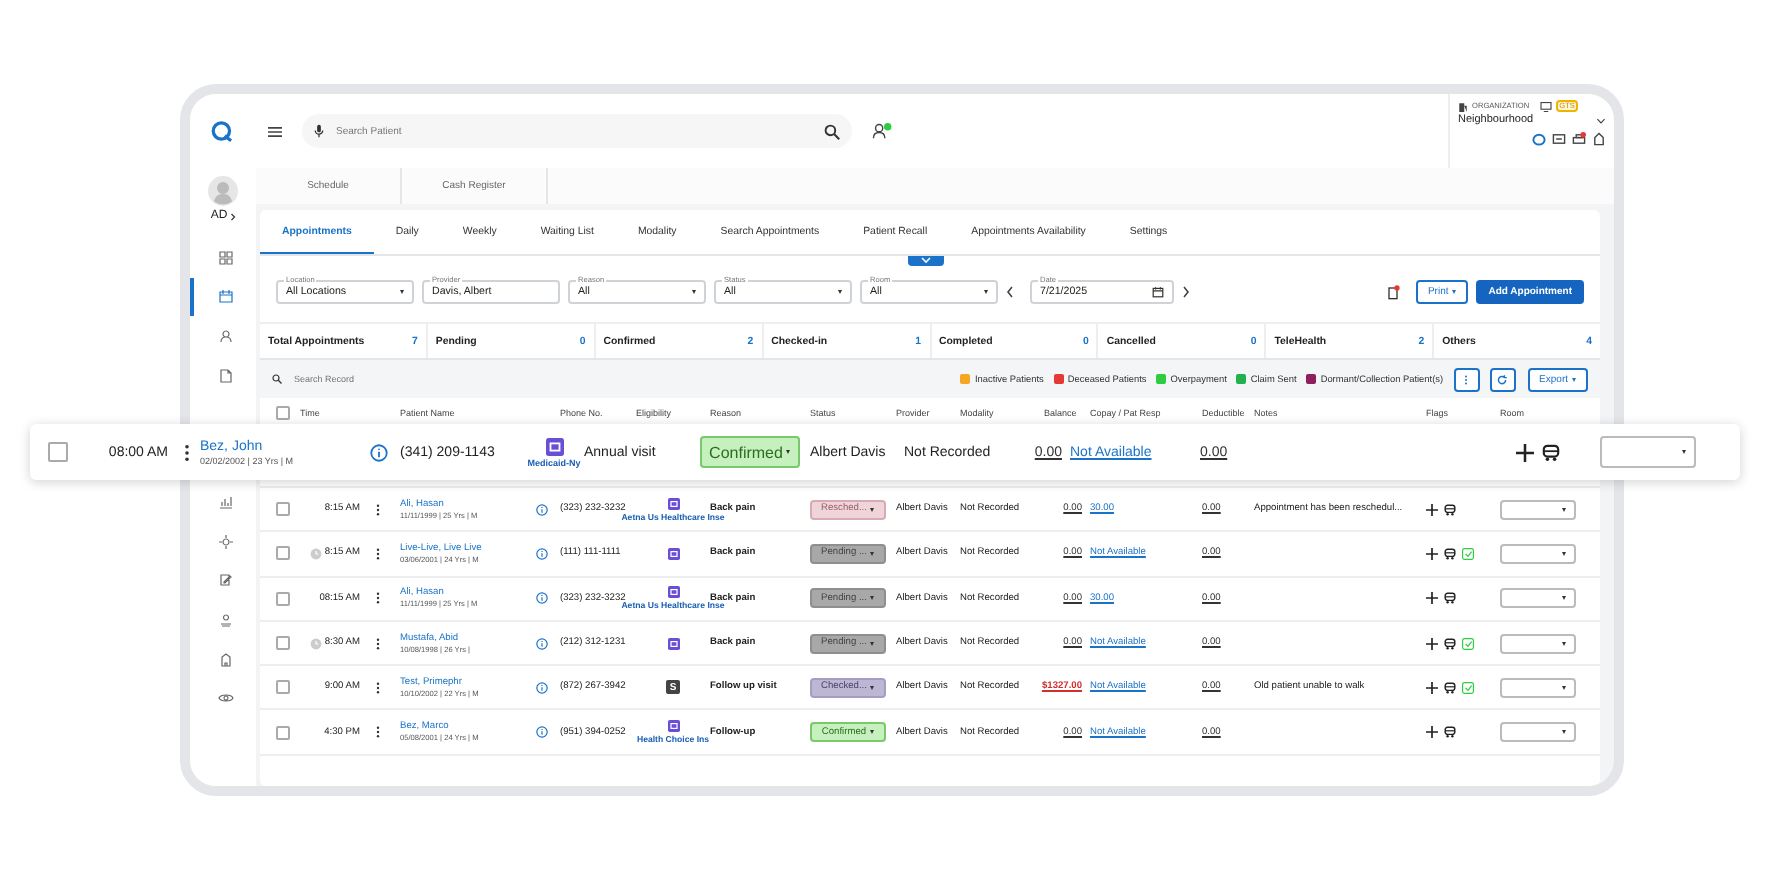  I want to click on menu-icon, so click(275, 131).